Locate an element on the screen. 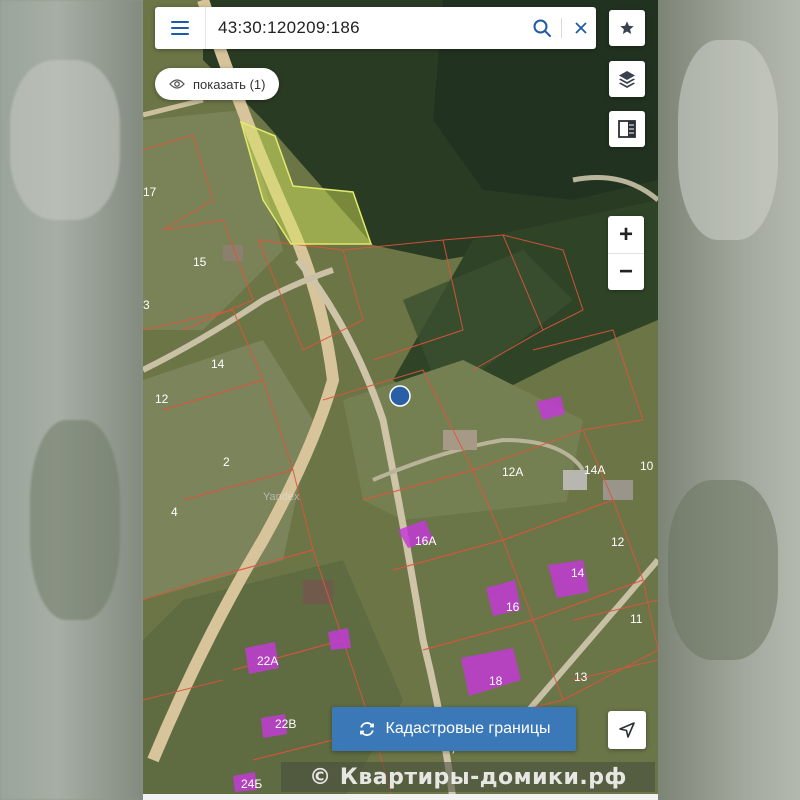 This screenshot has height=800, width=800. close-icon is located at coordinates (581, 28).